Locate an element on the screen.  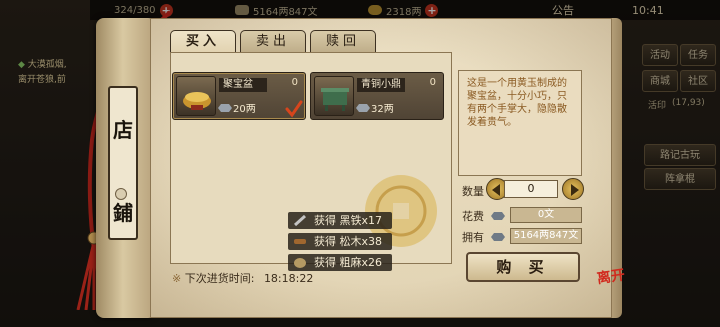
toast-text: 松木x38 is located at coordinates (361, 241).